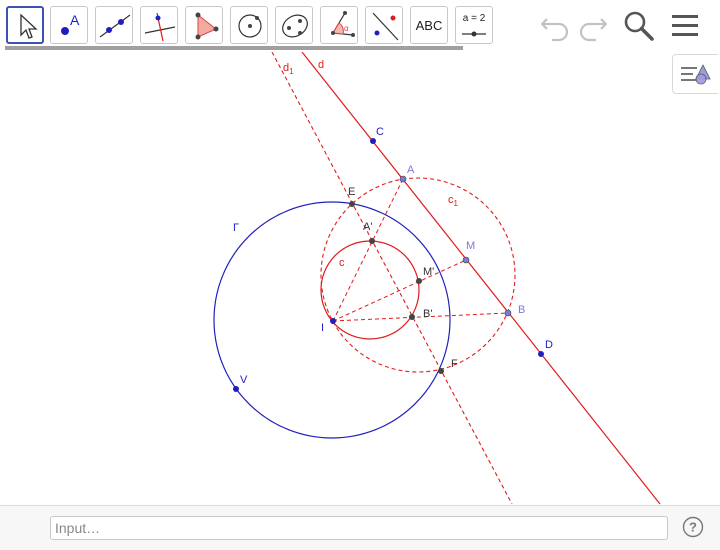  What do you see at coordinates (333, 321) in the screenshot?
I see `point-I` at bounding box center [333, 321].